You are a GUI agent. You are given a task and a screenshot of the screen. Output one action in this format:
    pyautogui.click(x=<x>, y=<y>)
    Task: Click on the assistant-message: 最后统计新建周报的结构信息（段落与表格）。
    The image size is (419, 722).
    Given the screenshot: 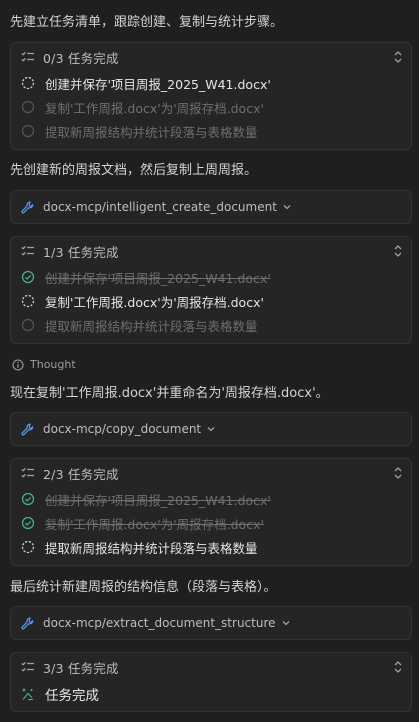 What is the action you would take?
    pyautogui.click(x=143, y=587)
    